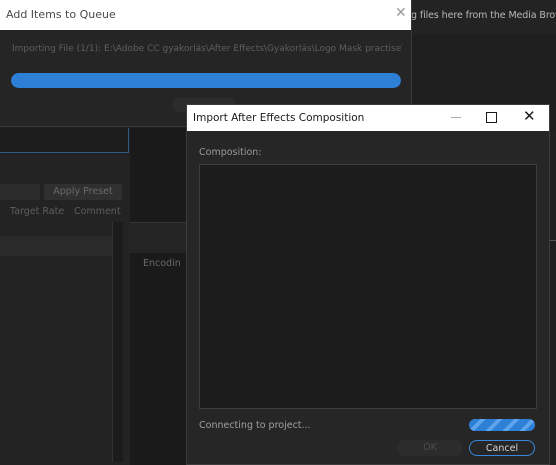 This screenshot has height=465, width=556. I want to click on queue-toolbar-button, so click(20, 192).